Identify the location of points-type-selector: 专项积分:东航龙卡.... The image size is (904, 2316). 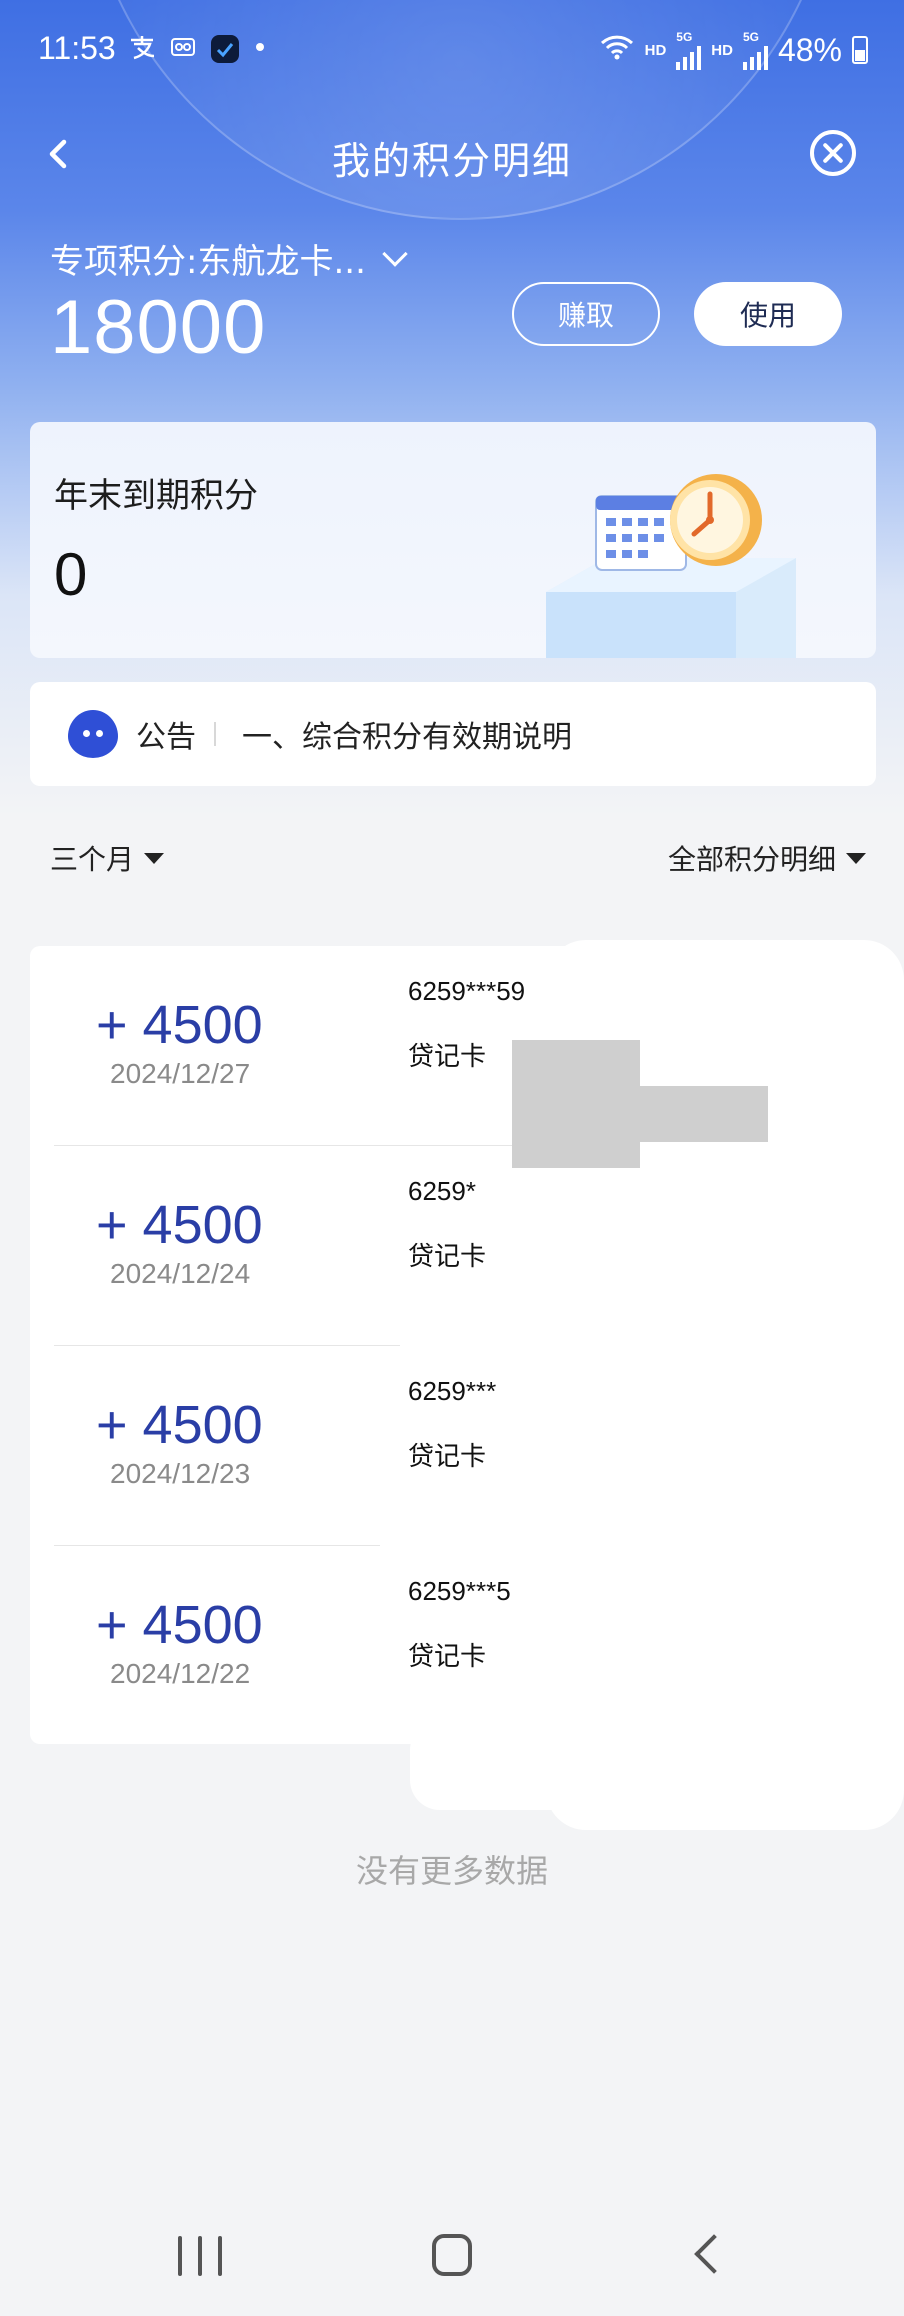
(229, 258).